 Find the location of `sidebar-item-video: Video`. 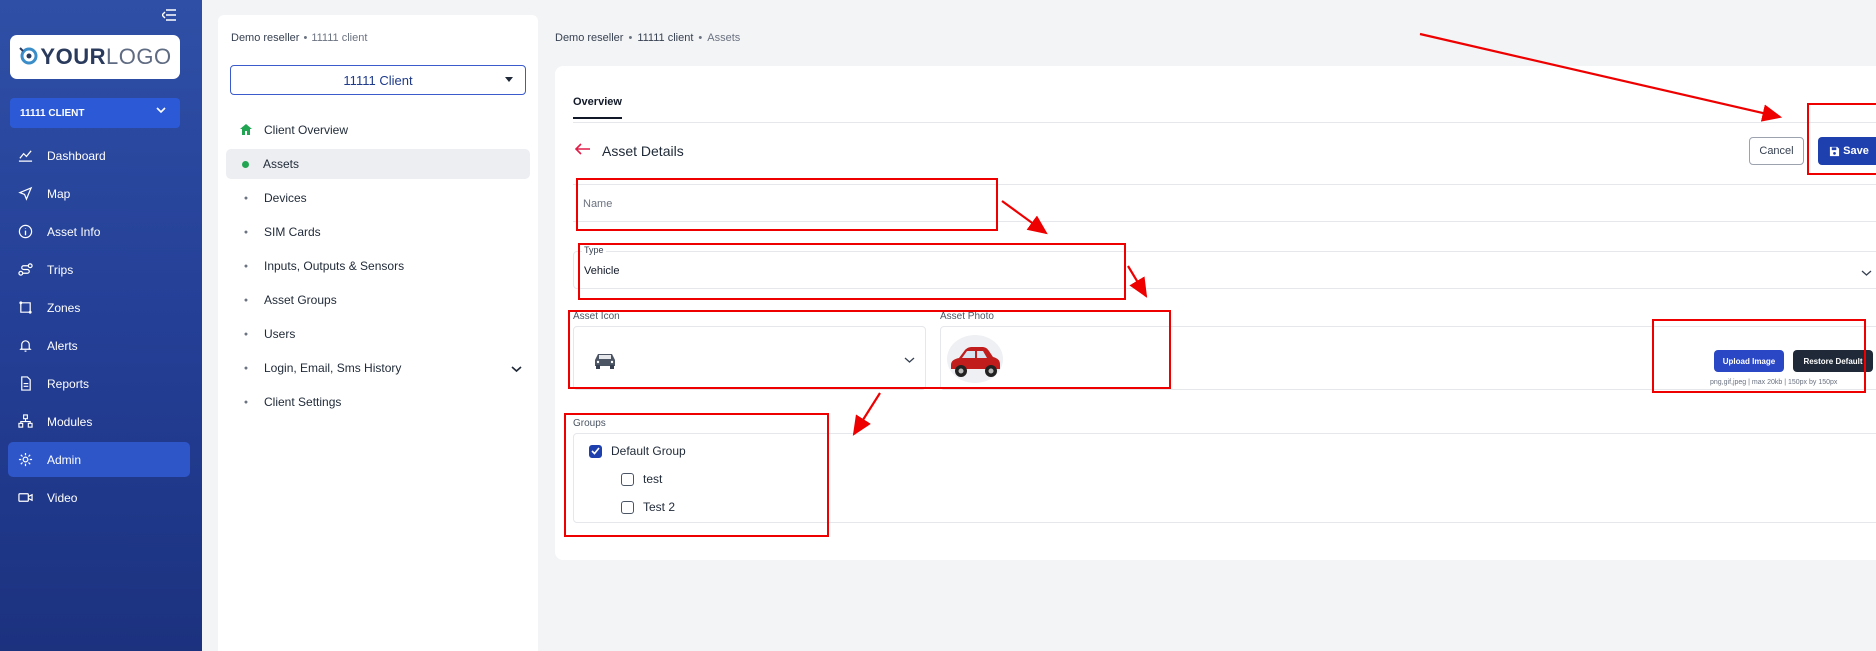

sidebar-item-video: Video is located at coordinates (99, 497).